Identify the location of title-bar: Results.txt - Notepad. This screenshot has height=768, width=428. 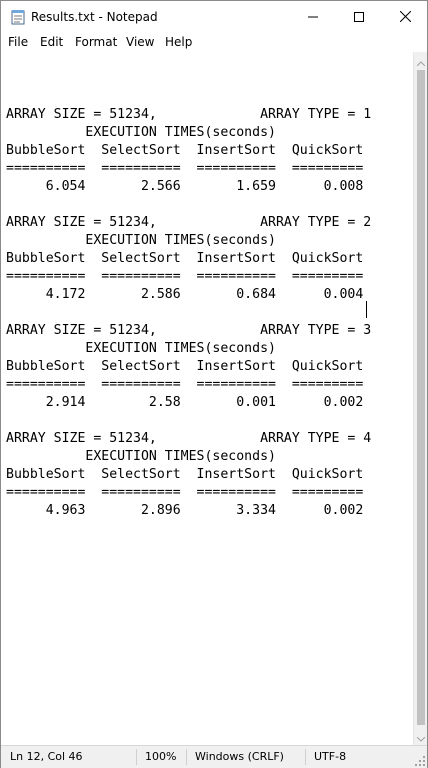
(214, 16).